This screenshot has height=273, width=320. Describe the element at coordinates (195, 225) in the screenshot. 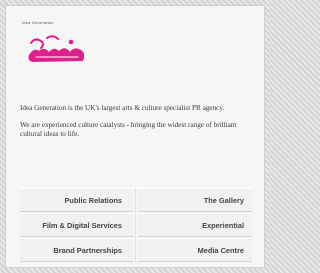

I see `nav-experiential: Experiential` at that location.